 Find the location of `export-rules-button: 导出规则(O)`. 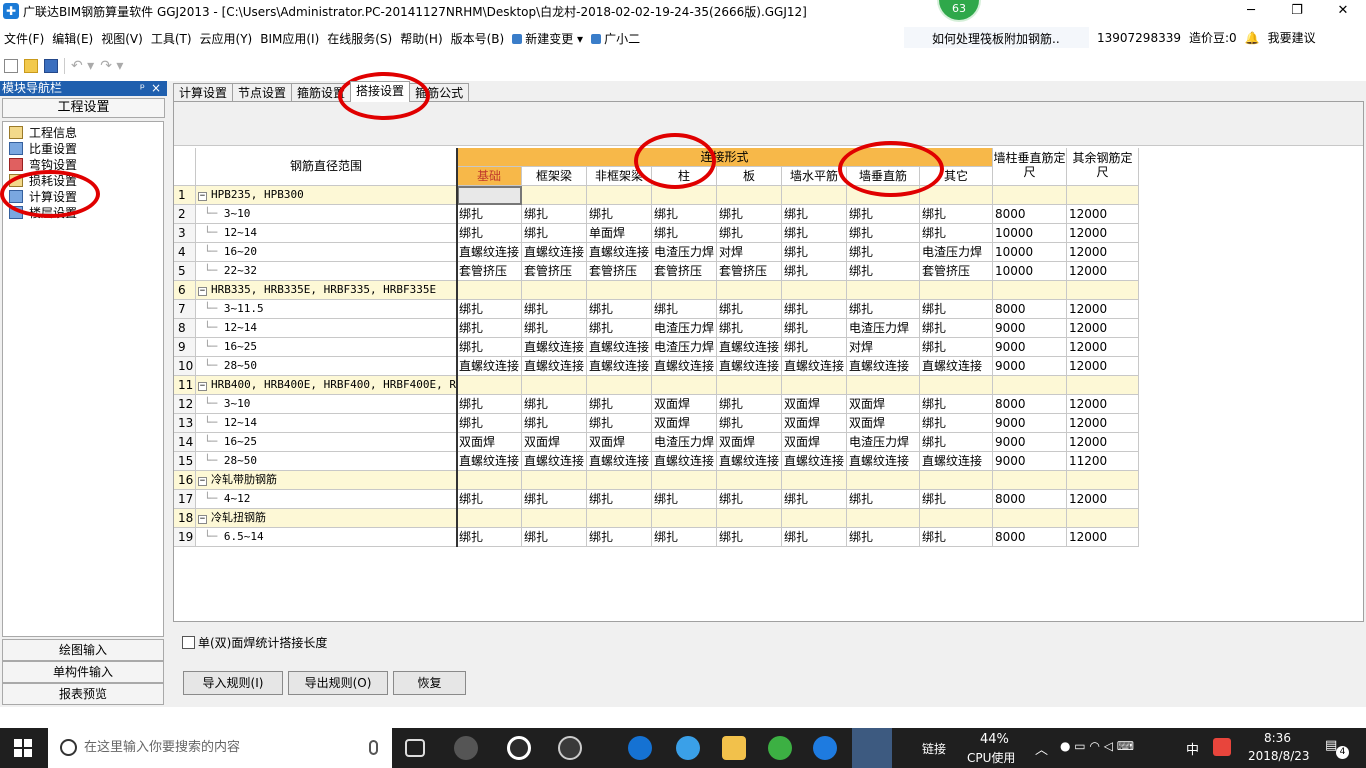

export-rules-button: 导出规则(O) is located at coordinates (338, 683).